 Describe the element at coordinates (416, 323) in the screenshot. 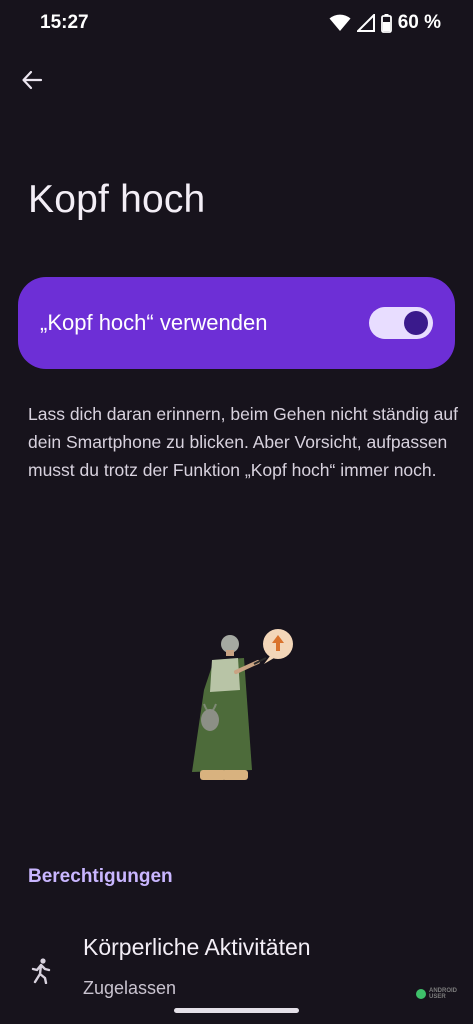

I see `toggle-thumb` at that location.